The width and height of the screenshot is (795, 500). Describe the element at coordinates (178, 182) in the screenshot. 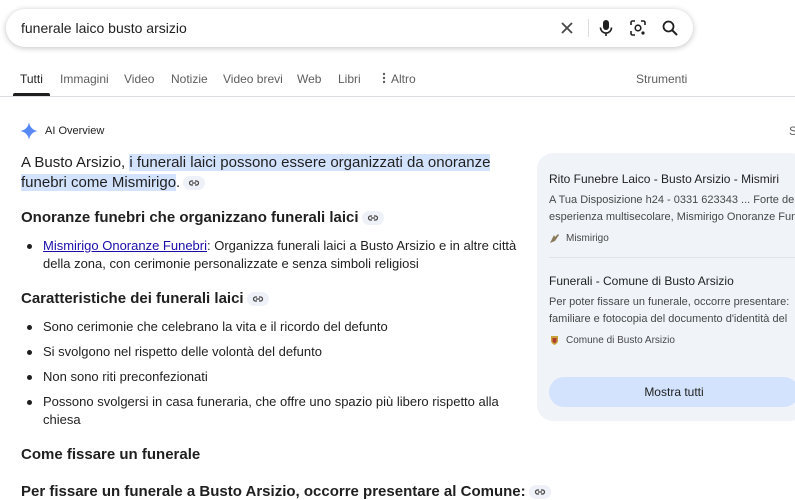

I see `lead-suffix: .` at that location.